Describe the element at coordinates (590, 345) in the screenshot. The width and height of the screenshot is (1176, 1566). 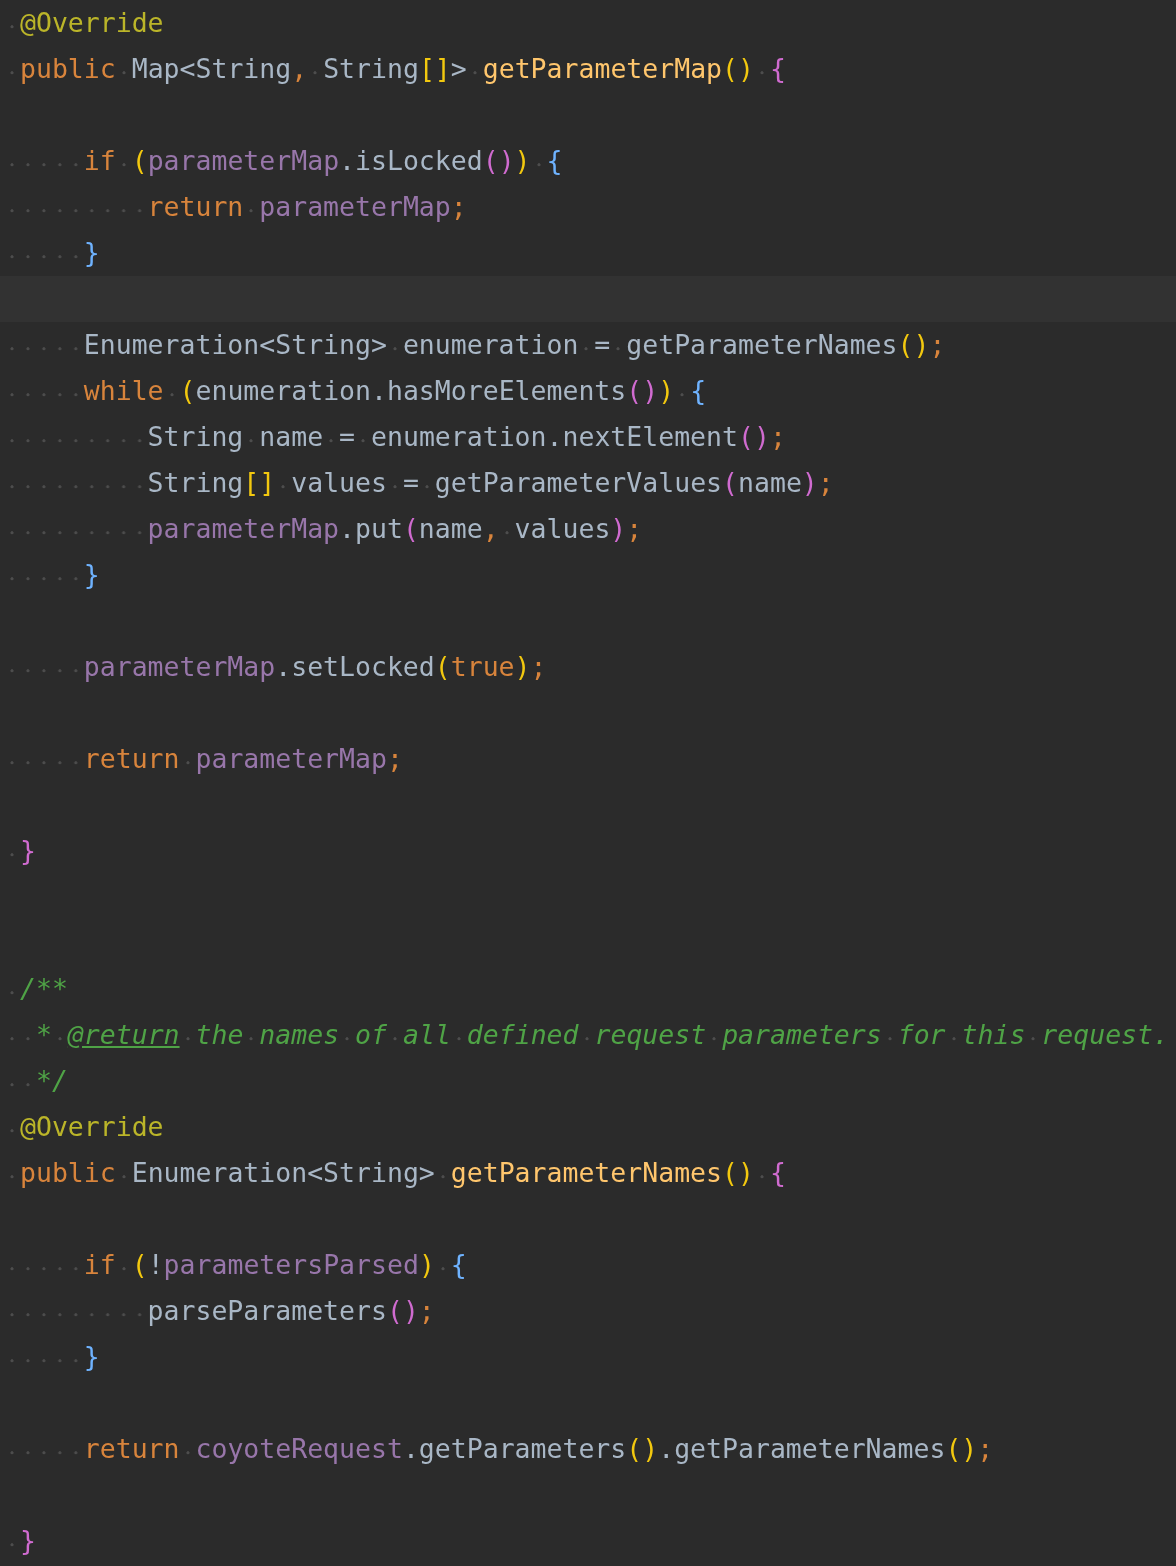
I see `code-line: Enumeration<String> enumeration = getParameterNames();` at that location.